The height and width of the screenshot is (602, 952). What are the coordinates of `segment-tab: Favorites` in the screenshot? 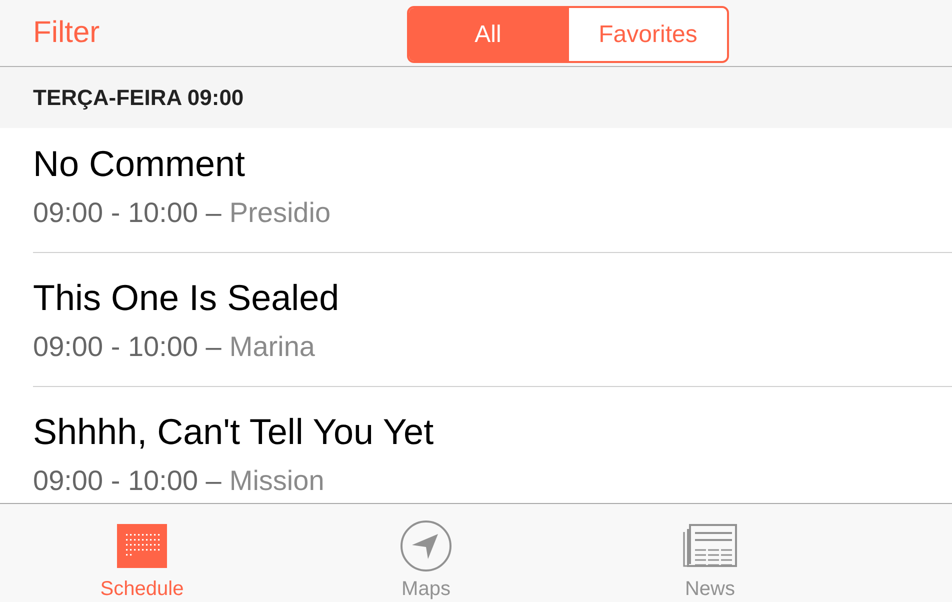 It's located at (647, 34).